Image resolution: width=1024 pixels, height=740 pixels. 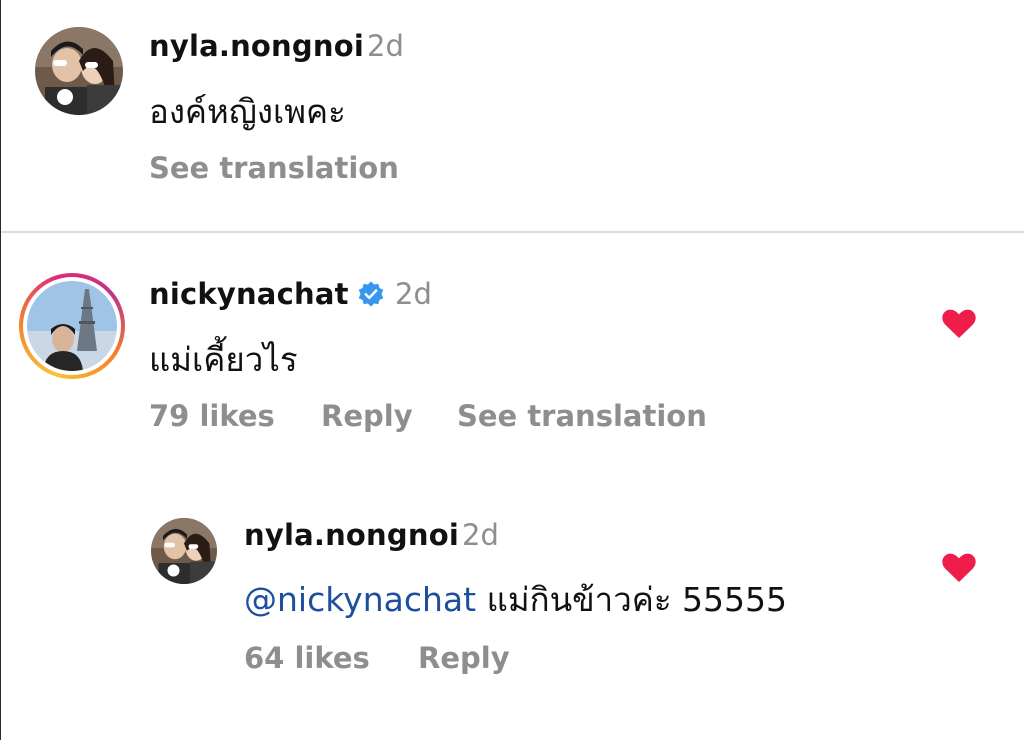 I want to click on comment-username: nyla.nongnoi, so click(x=256, y=46).